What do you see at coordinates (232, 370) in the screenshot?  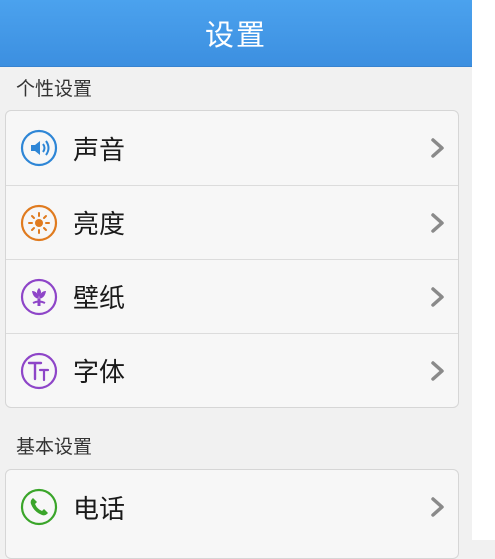 I see `settings-item-font: 字体` at bounding box center [232, 370].